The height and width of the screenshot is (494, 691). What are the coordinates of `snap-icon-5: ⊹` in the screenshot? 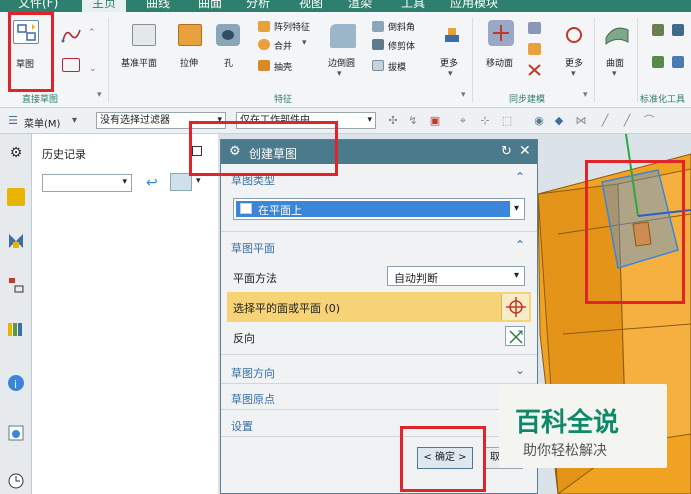 It's located at (485, 120).